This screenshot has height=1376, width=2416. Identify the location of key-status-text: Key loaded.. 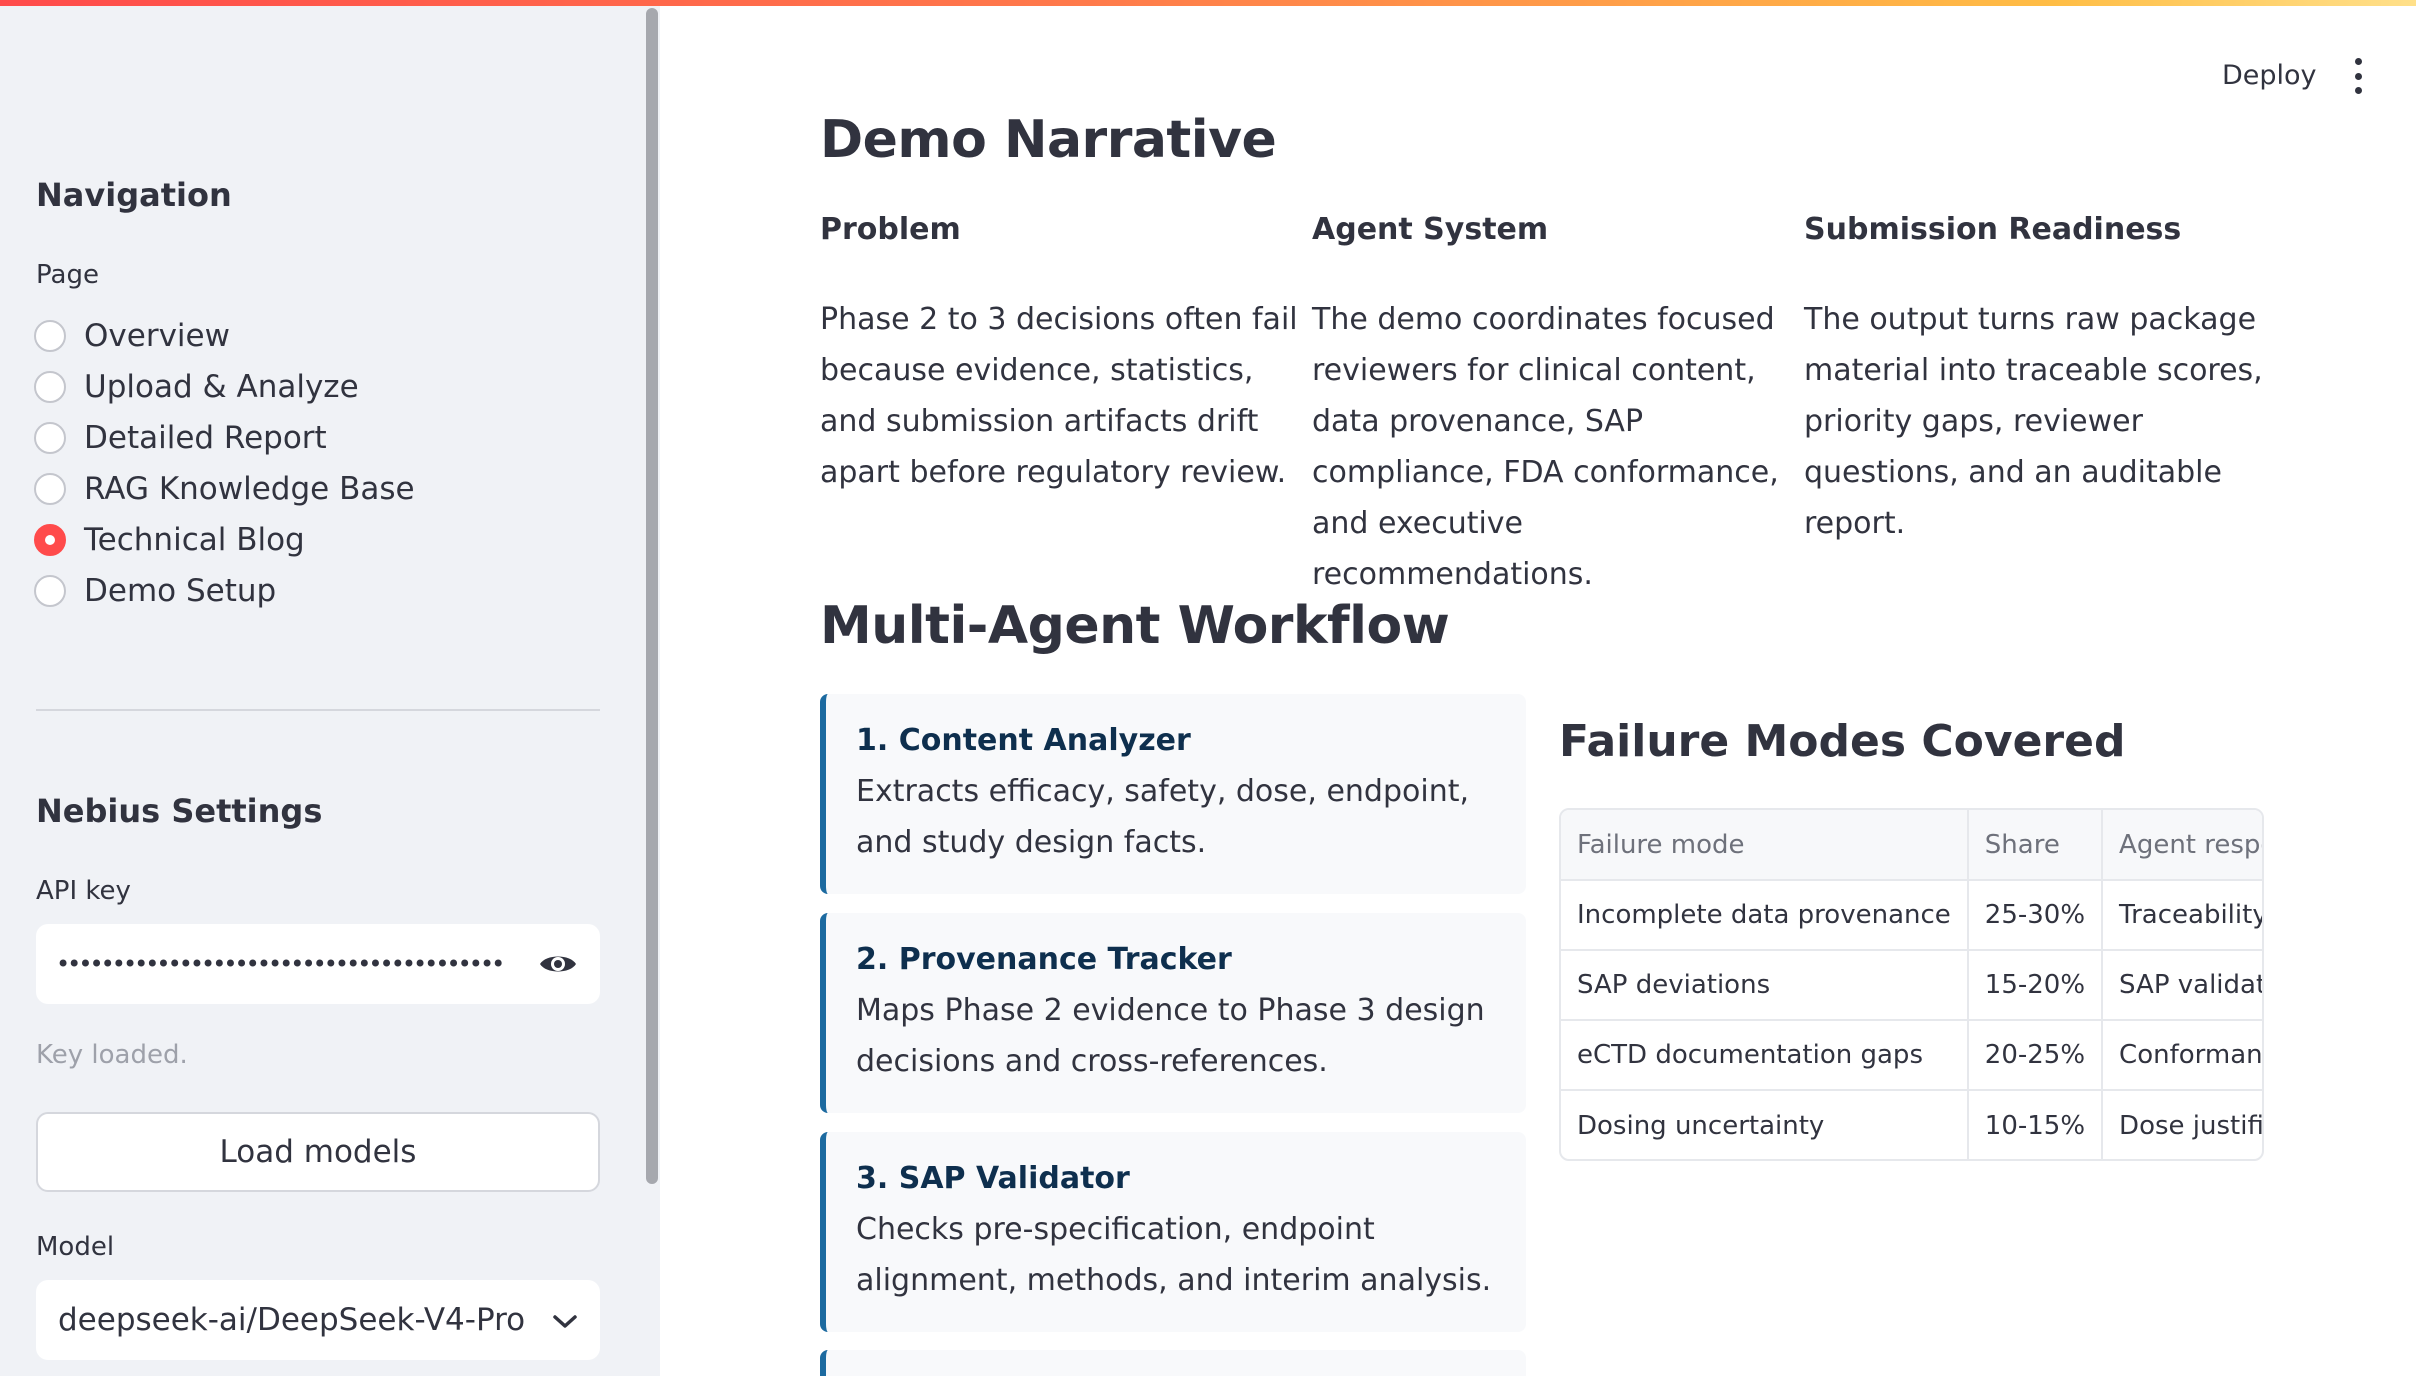
(112, 1055).